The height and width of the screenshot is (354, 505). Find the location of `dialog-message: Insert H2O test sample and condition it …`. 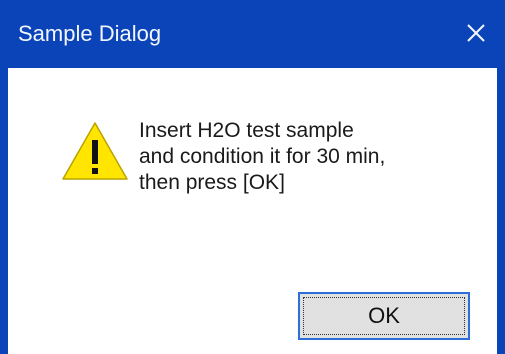

dialog-message: Insert H2O test sample and condition it … is located at coordinates (304, 157).